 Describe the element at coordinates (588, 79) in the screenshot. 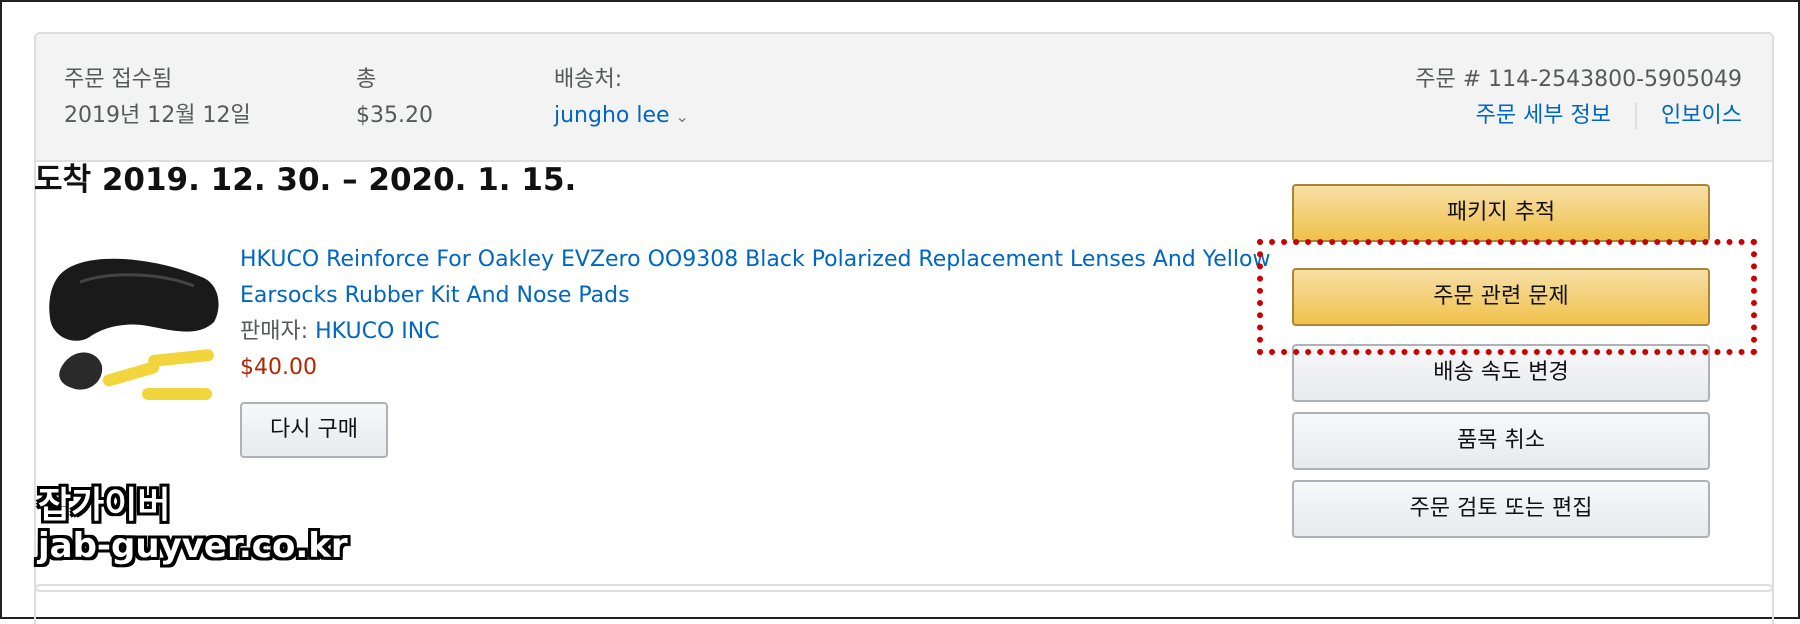

I see `ship-to-label: 배송처:` at that location.